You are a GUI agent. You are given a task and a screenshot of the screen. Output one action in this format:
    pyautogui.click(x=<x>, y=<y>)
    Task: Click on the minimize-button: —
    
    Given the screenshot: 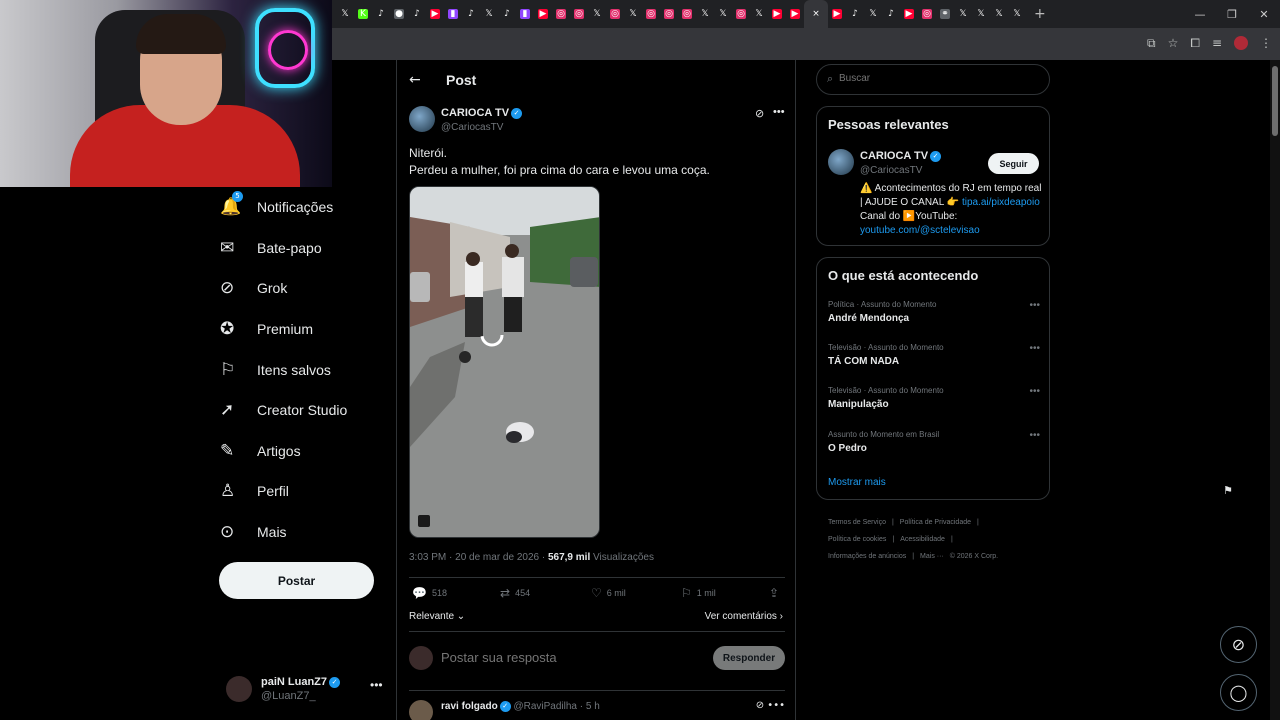 What is the action you would take?
    pyautogui.click(x=1200, y=14)
    